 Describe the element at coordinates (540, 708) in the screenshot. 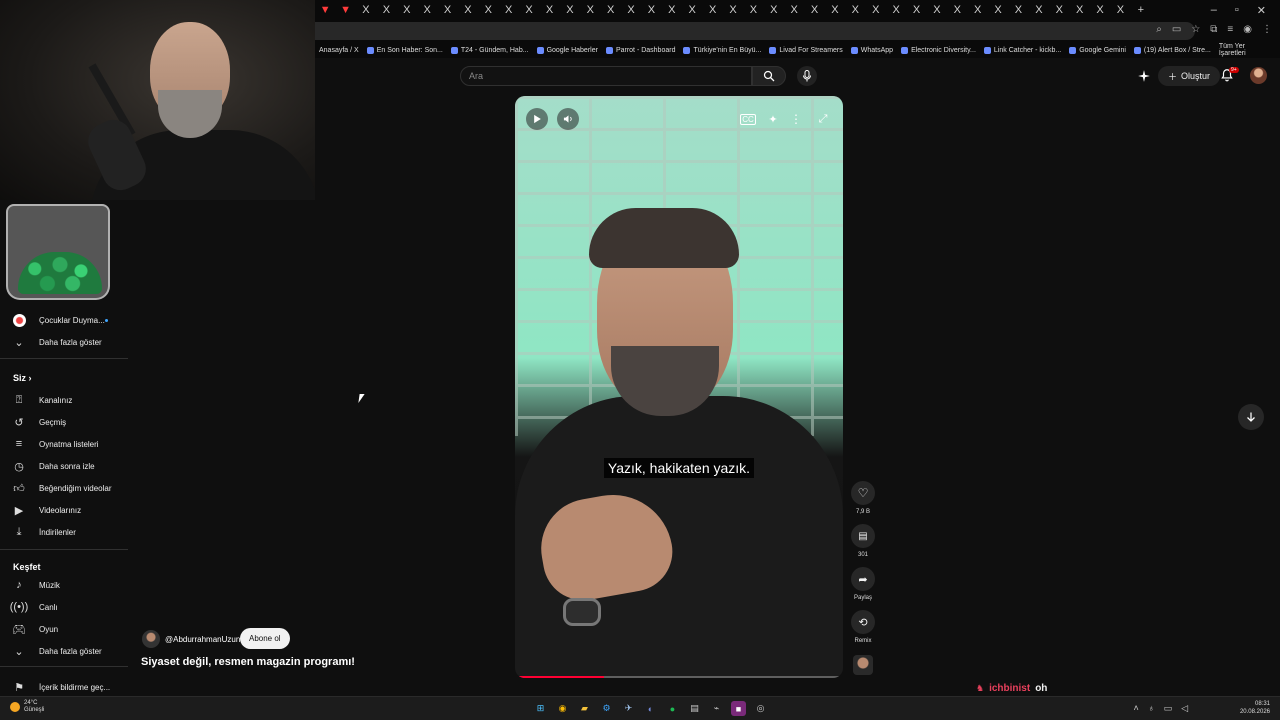

I see `start-icon: ⊞` at that location.